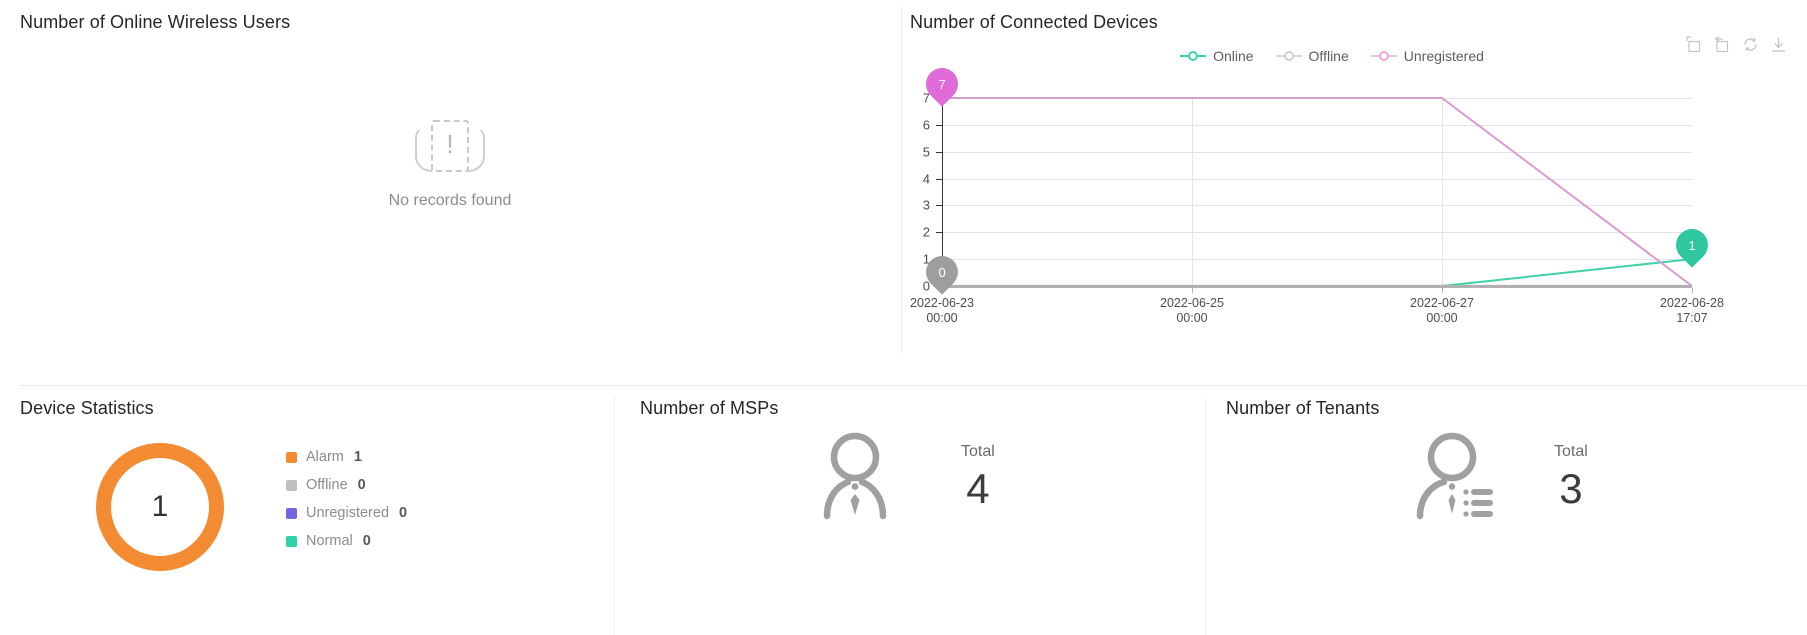  I want to click on legend-label-offline: Offline, so click(1328, 56).